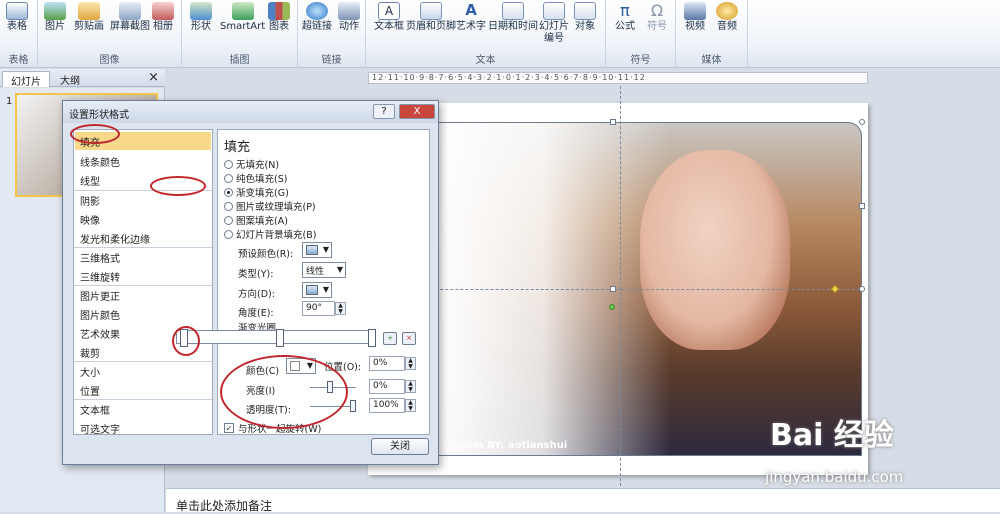 Image resolution: width=1000 pixels, height=514 pixels. Describe the element at coordinates (100, 428) in the screenshot. I see `nav-item-alt-text: 可选文字` at that location.